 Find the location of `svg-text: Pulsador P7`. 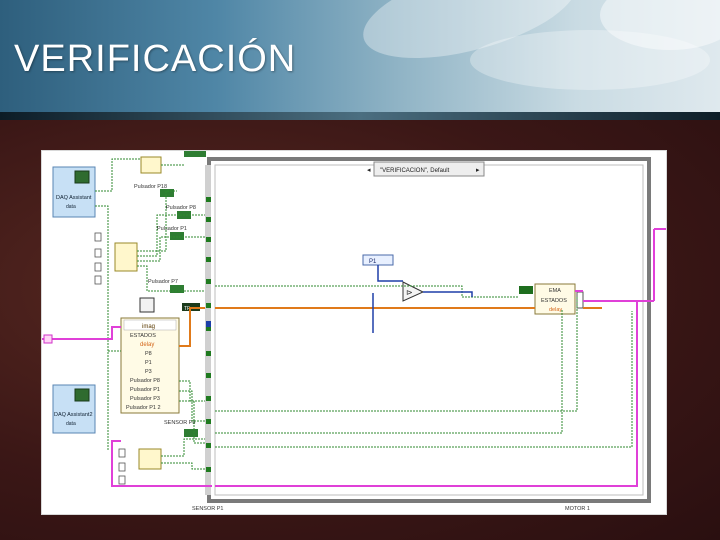

svg-text: Pulsador P7 is located at coordinates (163, 282).